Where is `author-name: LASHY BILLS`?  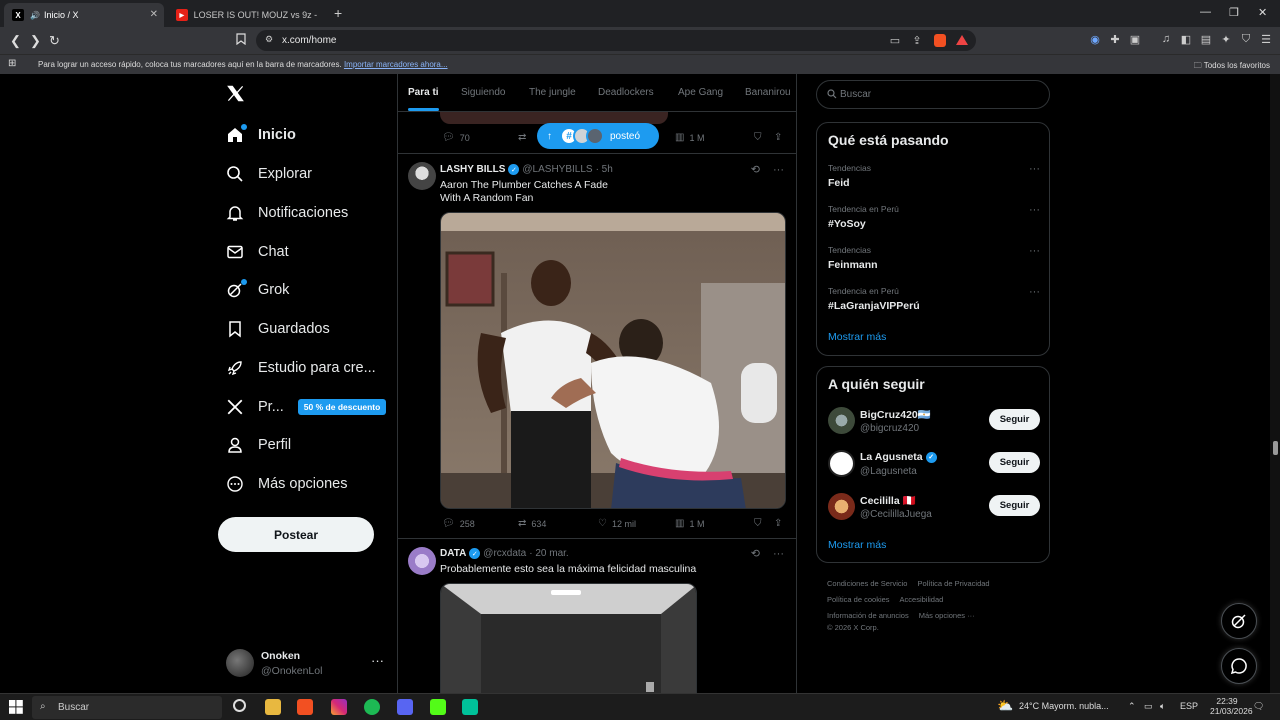
author-name: LASHY BILLS is located at coordinates (472, 169).